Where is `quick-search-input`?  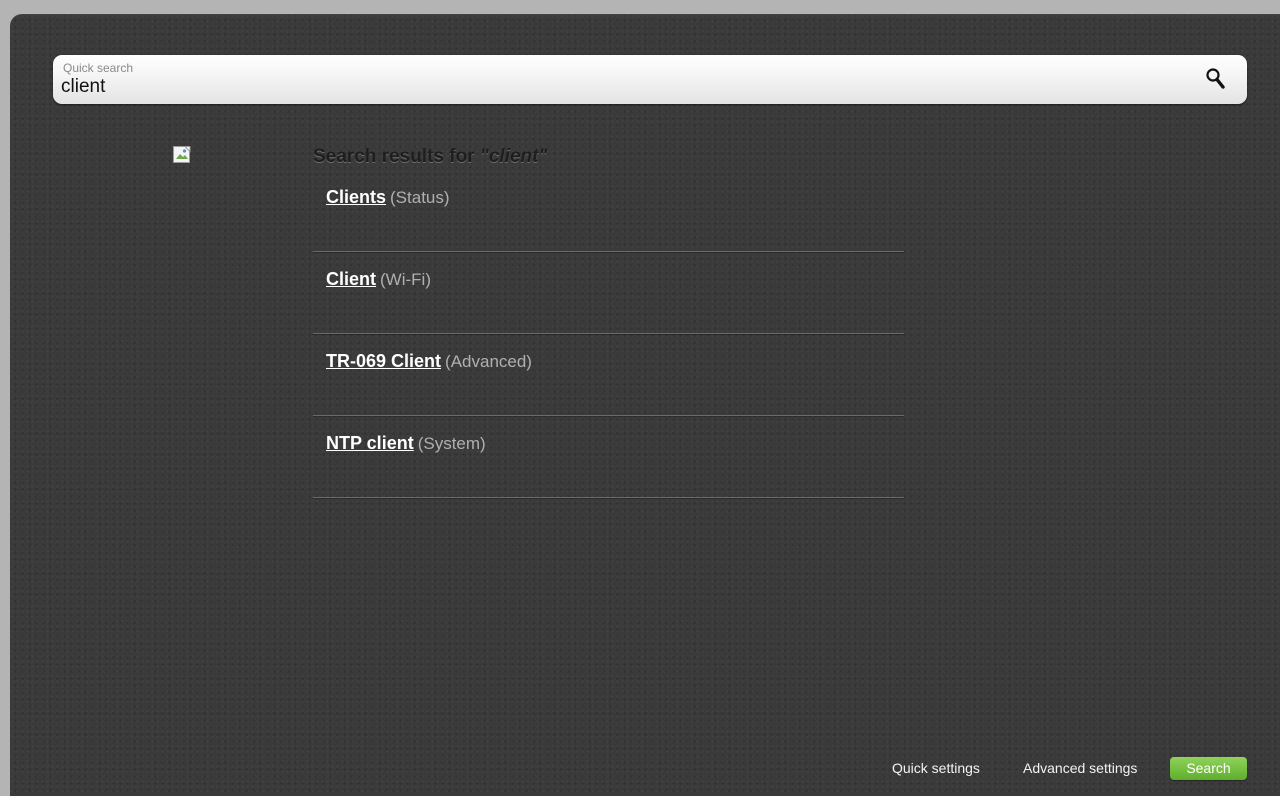
quick-search-input is located at coordinates (611, 87).